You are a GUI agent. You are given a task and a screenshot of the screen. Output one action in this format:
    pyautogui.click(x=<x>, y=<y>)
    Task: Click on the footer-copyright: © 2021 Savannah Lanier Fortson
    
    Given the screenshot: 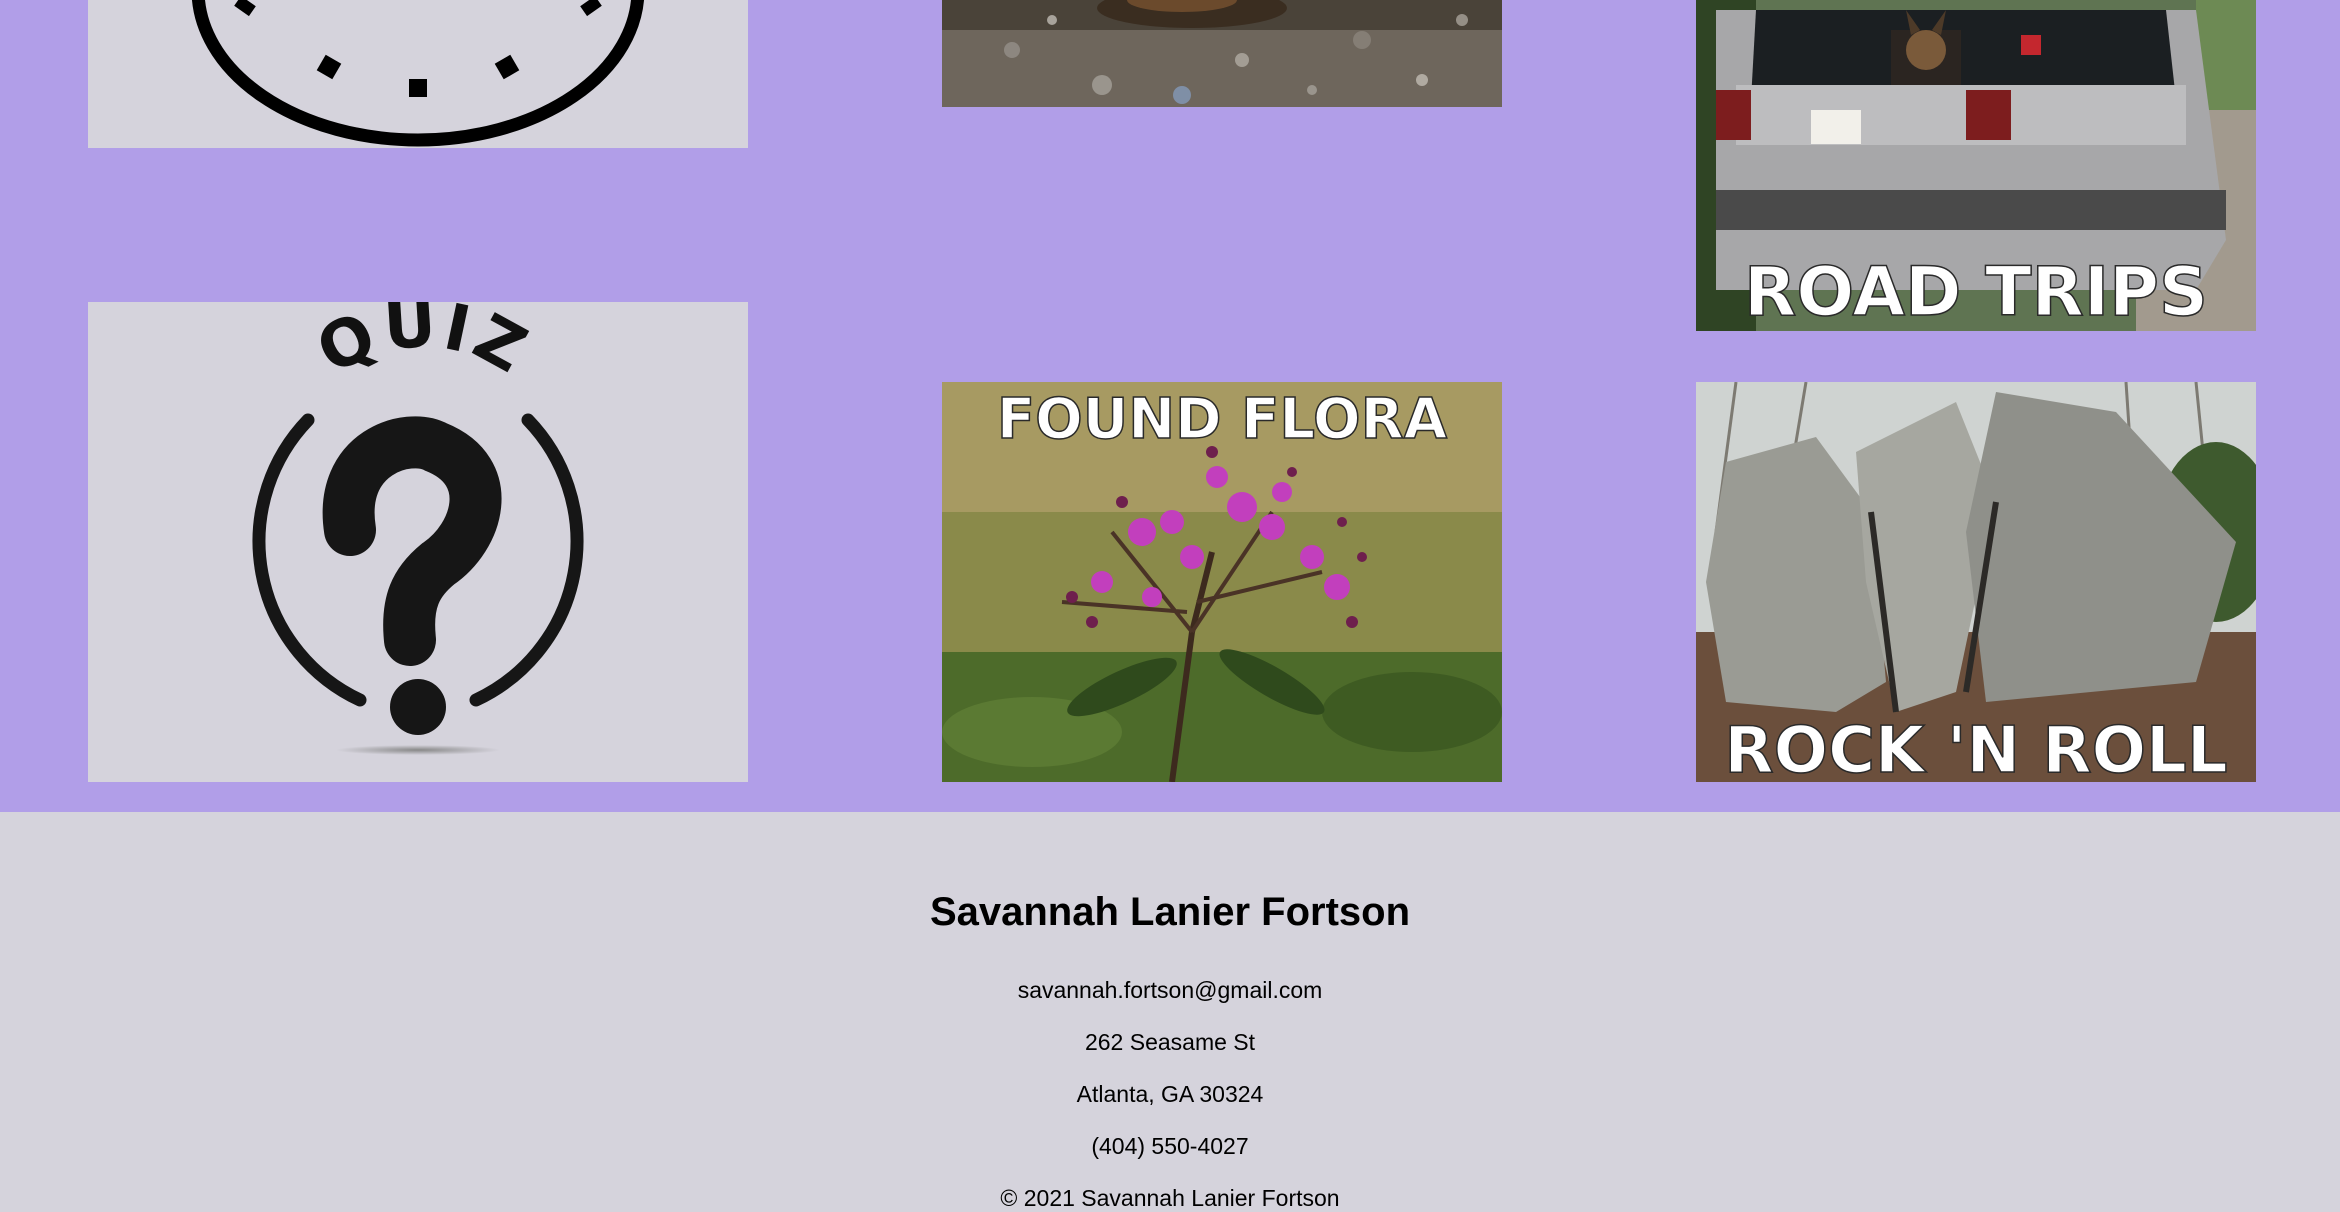 What is the action you would take?
    pyautogui.click(x=1170, y=1198)
    